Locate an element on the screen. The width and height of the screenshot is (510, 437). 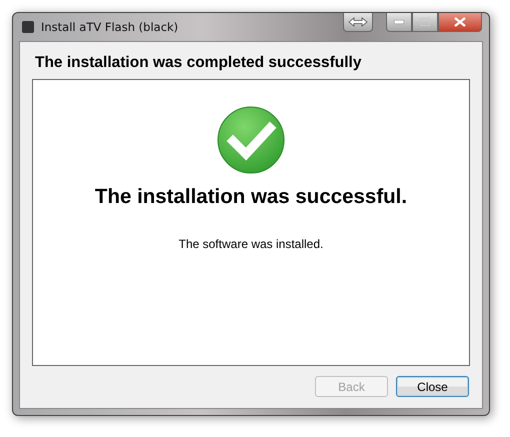
page-heading: The installation was completed successfully is located at coordinates (198, 63).